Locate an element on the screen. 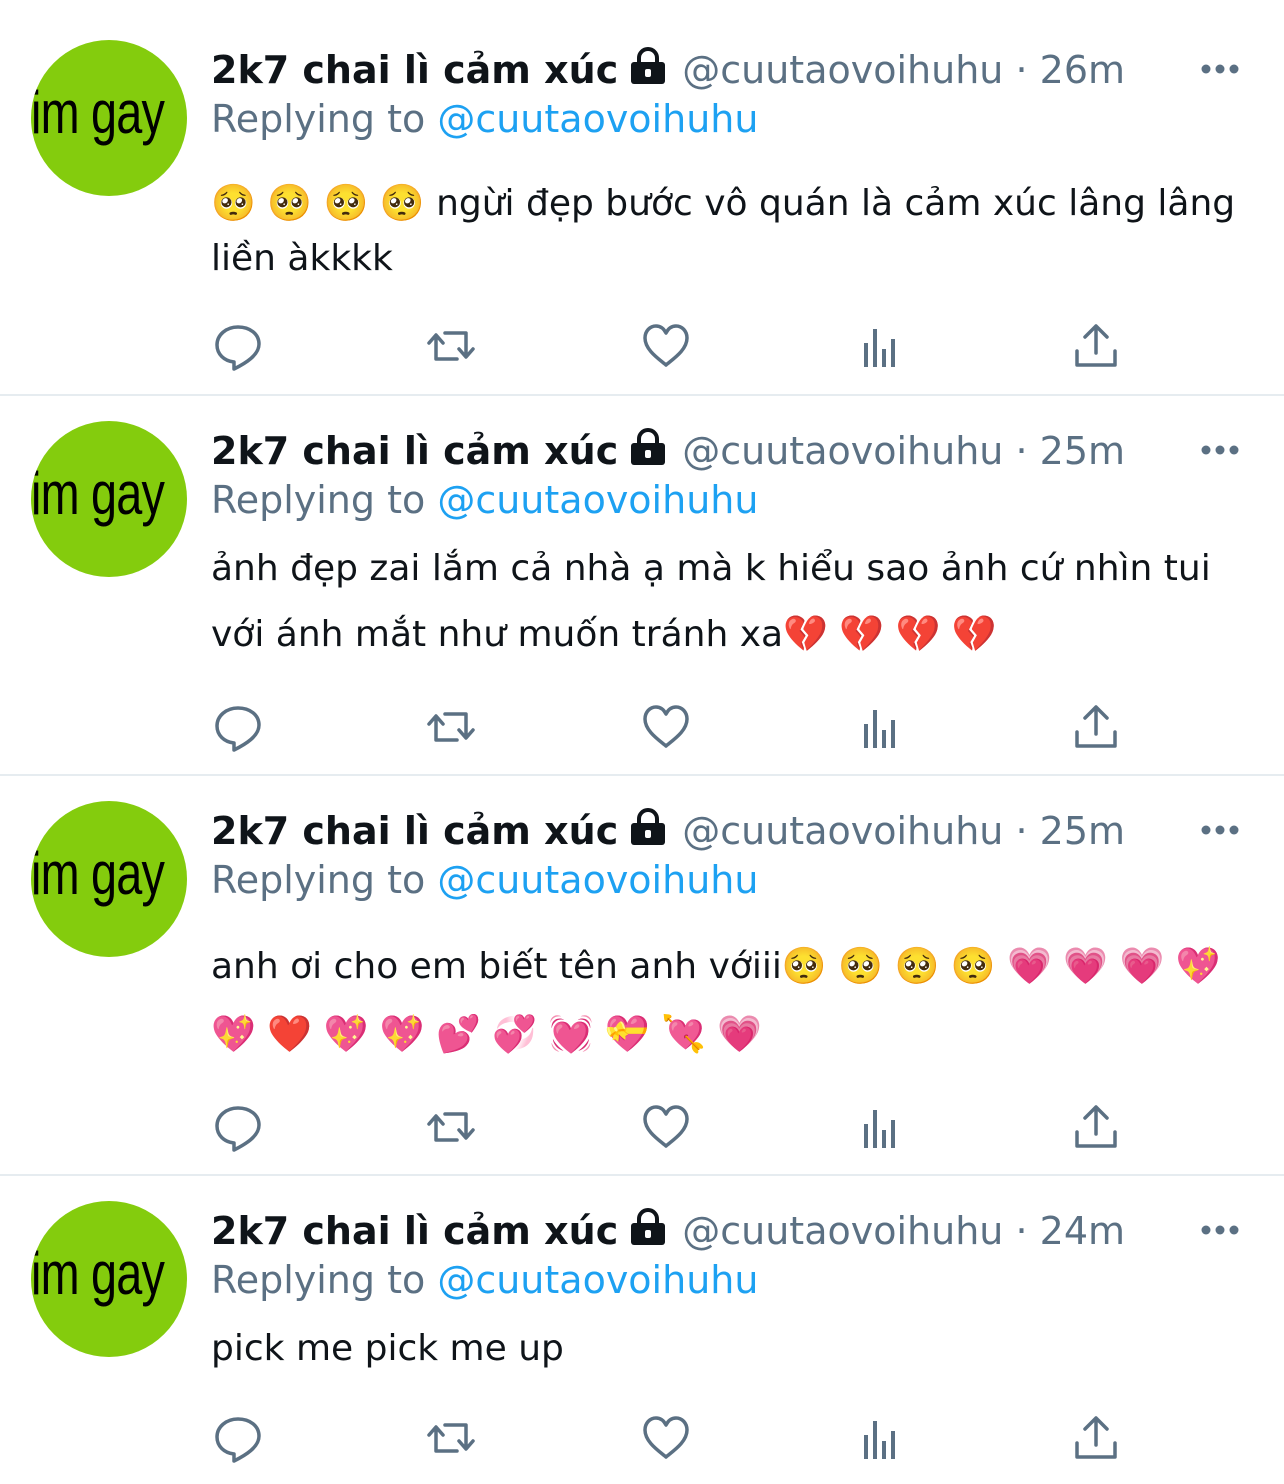 This screenshot has height=1484, width=1284. tweet-header: 2k7 chai lì cảm xúc @cuutaovoihuhu · 24m is located at coordinates (668, 1232).